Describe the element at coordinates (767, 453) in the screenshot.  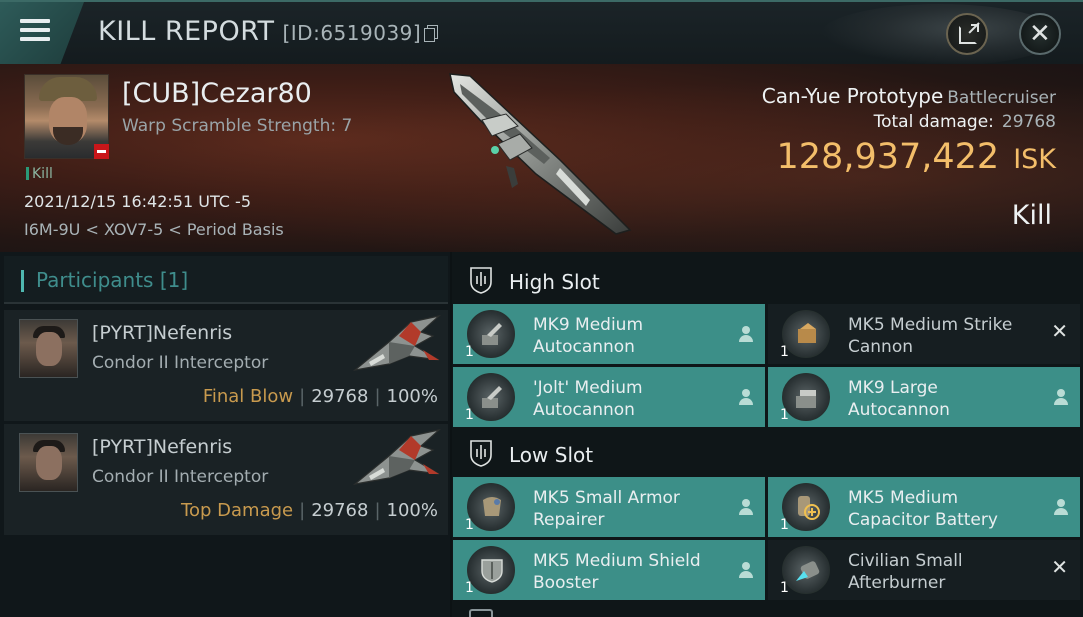
I see `low-slot-header: Low Slot` at that location.